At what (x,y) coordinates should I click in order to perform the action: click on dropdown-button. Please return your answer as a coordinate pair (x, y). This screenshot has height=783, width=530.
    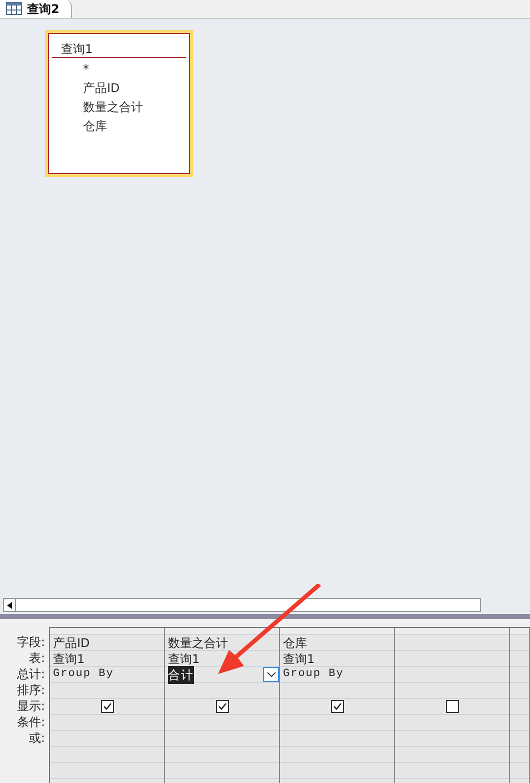
    Looking at the image, I should click on (271, 674).